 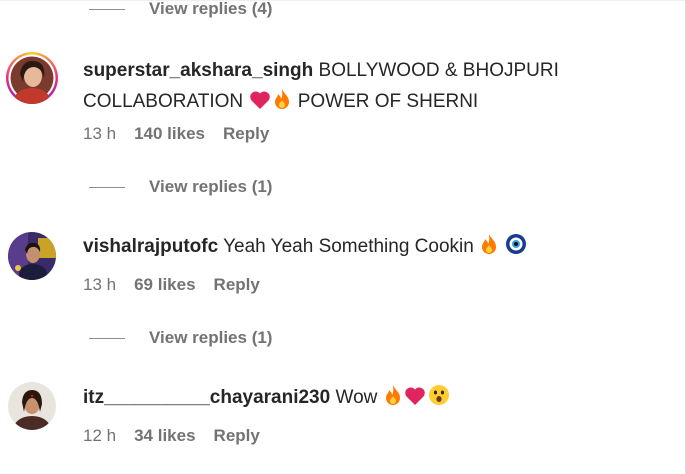 What do you see at coordinates (198, 70) in the screenshot?
I see `username-link: superstar_akshara_singh` at bounding box center [198, 70].